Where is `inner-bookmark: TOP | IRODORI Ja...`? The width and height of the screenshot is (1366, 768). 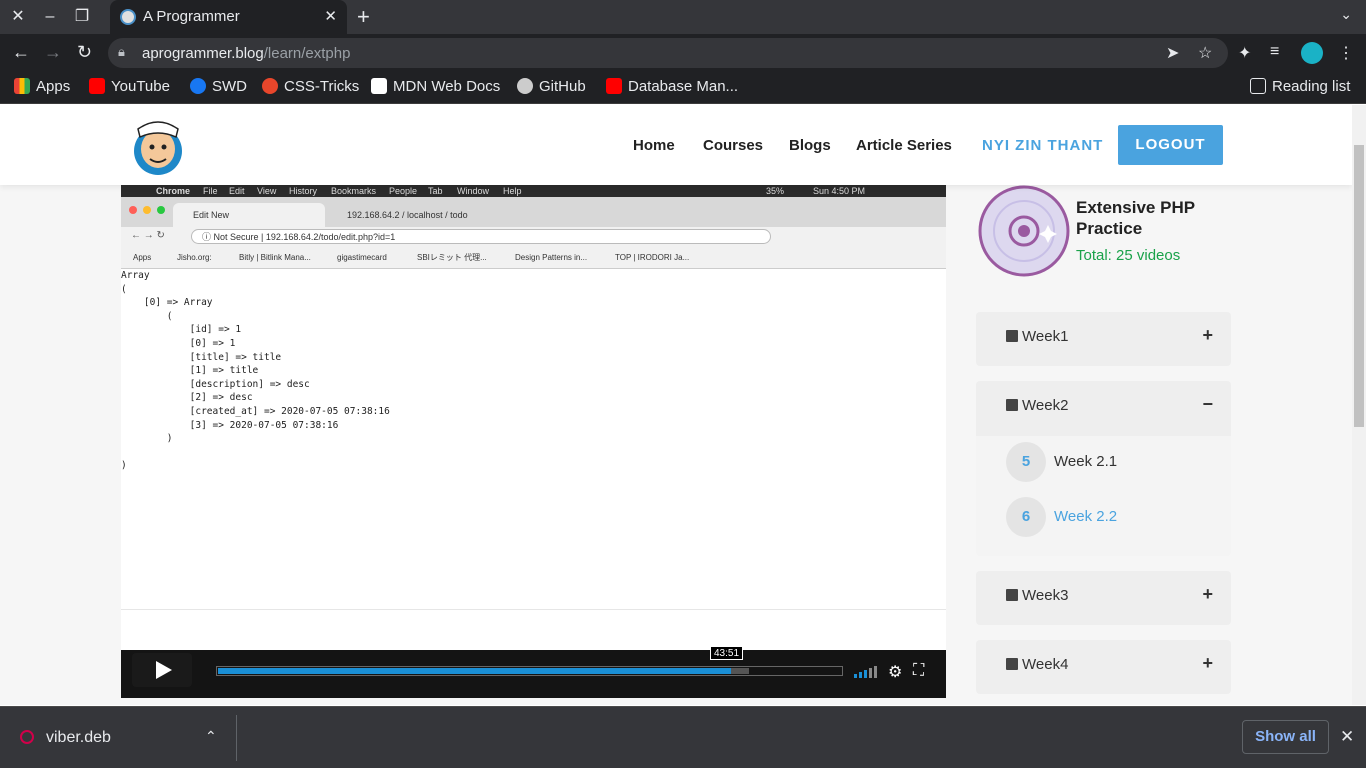
inner-bookmark: TOP | IRODORI Ja... is located at coordinates (652, 257).